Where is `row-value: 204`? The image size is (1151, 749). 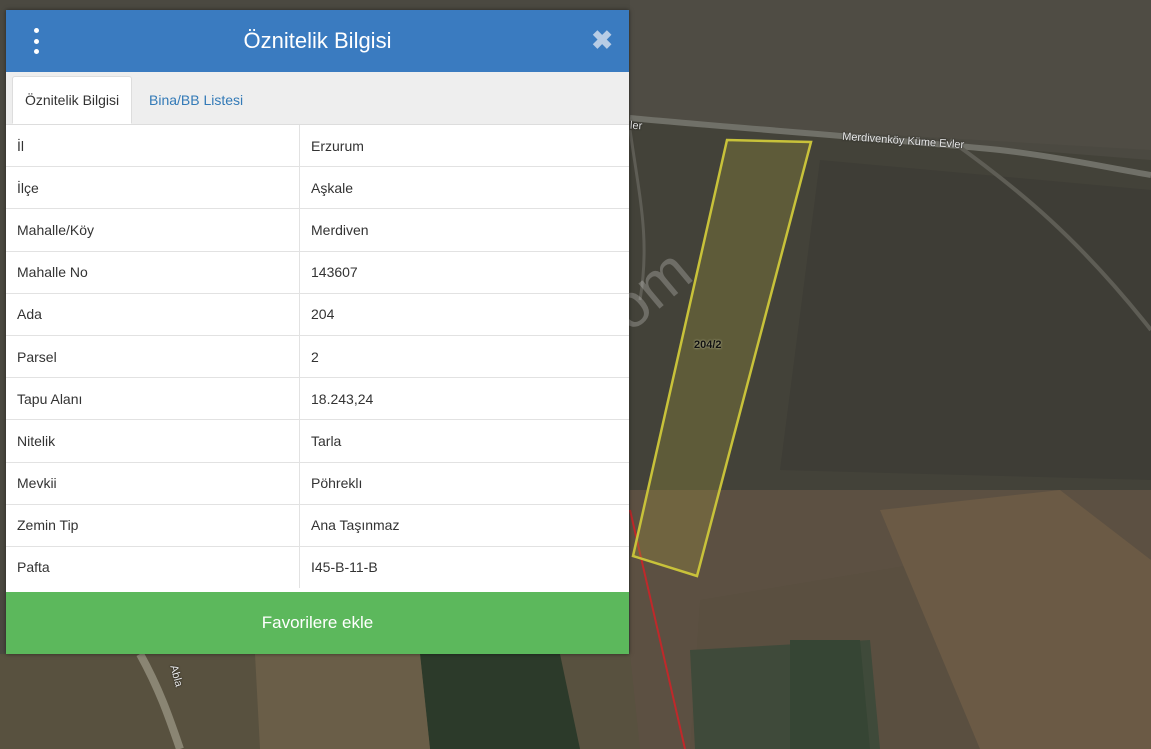
row-value: 204 is located at coordinates (464, 314).